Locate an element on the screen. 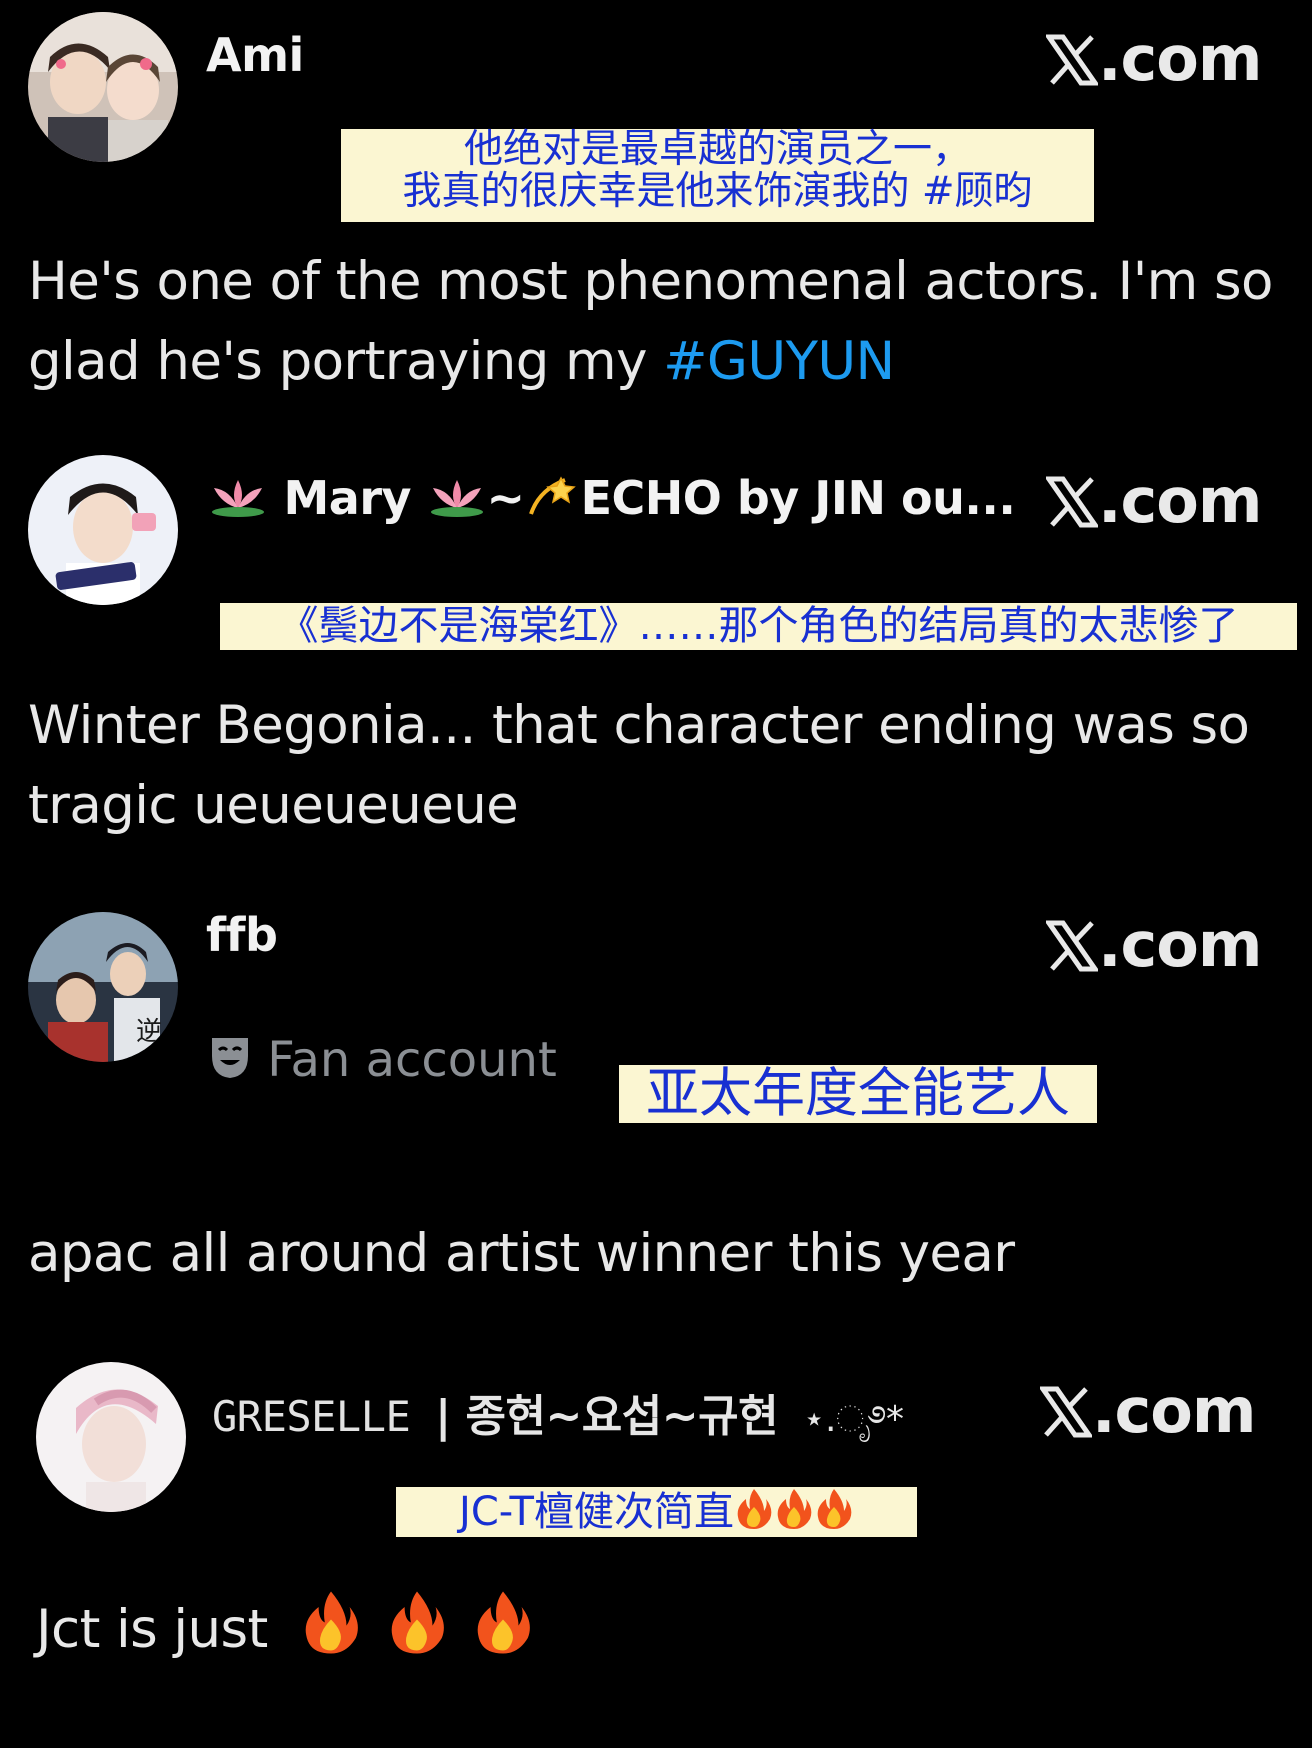  display-name: ffb is located at coordinates (242, 935).